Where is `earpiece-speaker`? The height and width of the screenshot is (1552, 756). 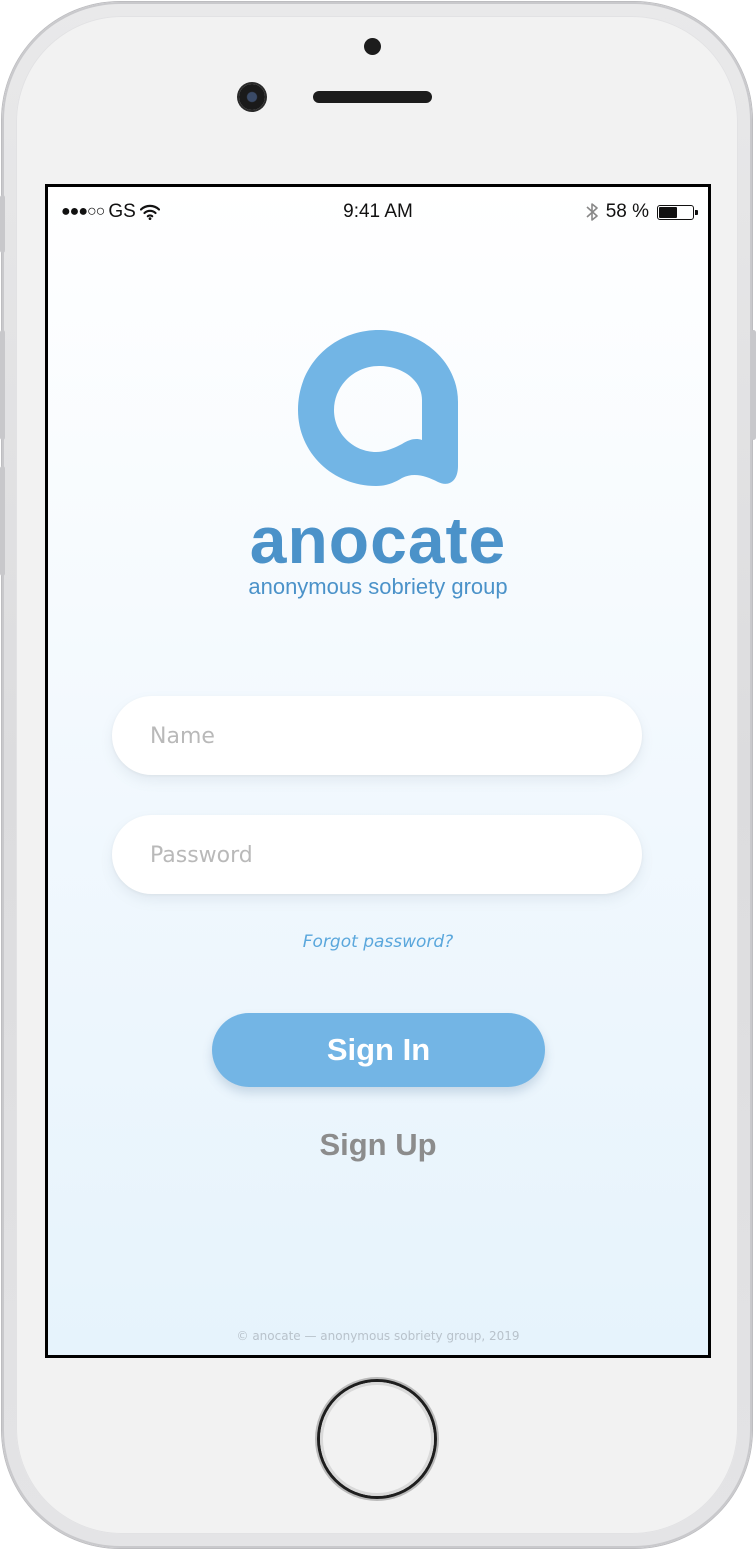
earpiece-speaker is located at coordinates (372, 97).